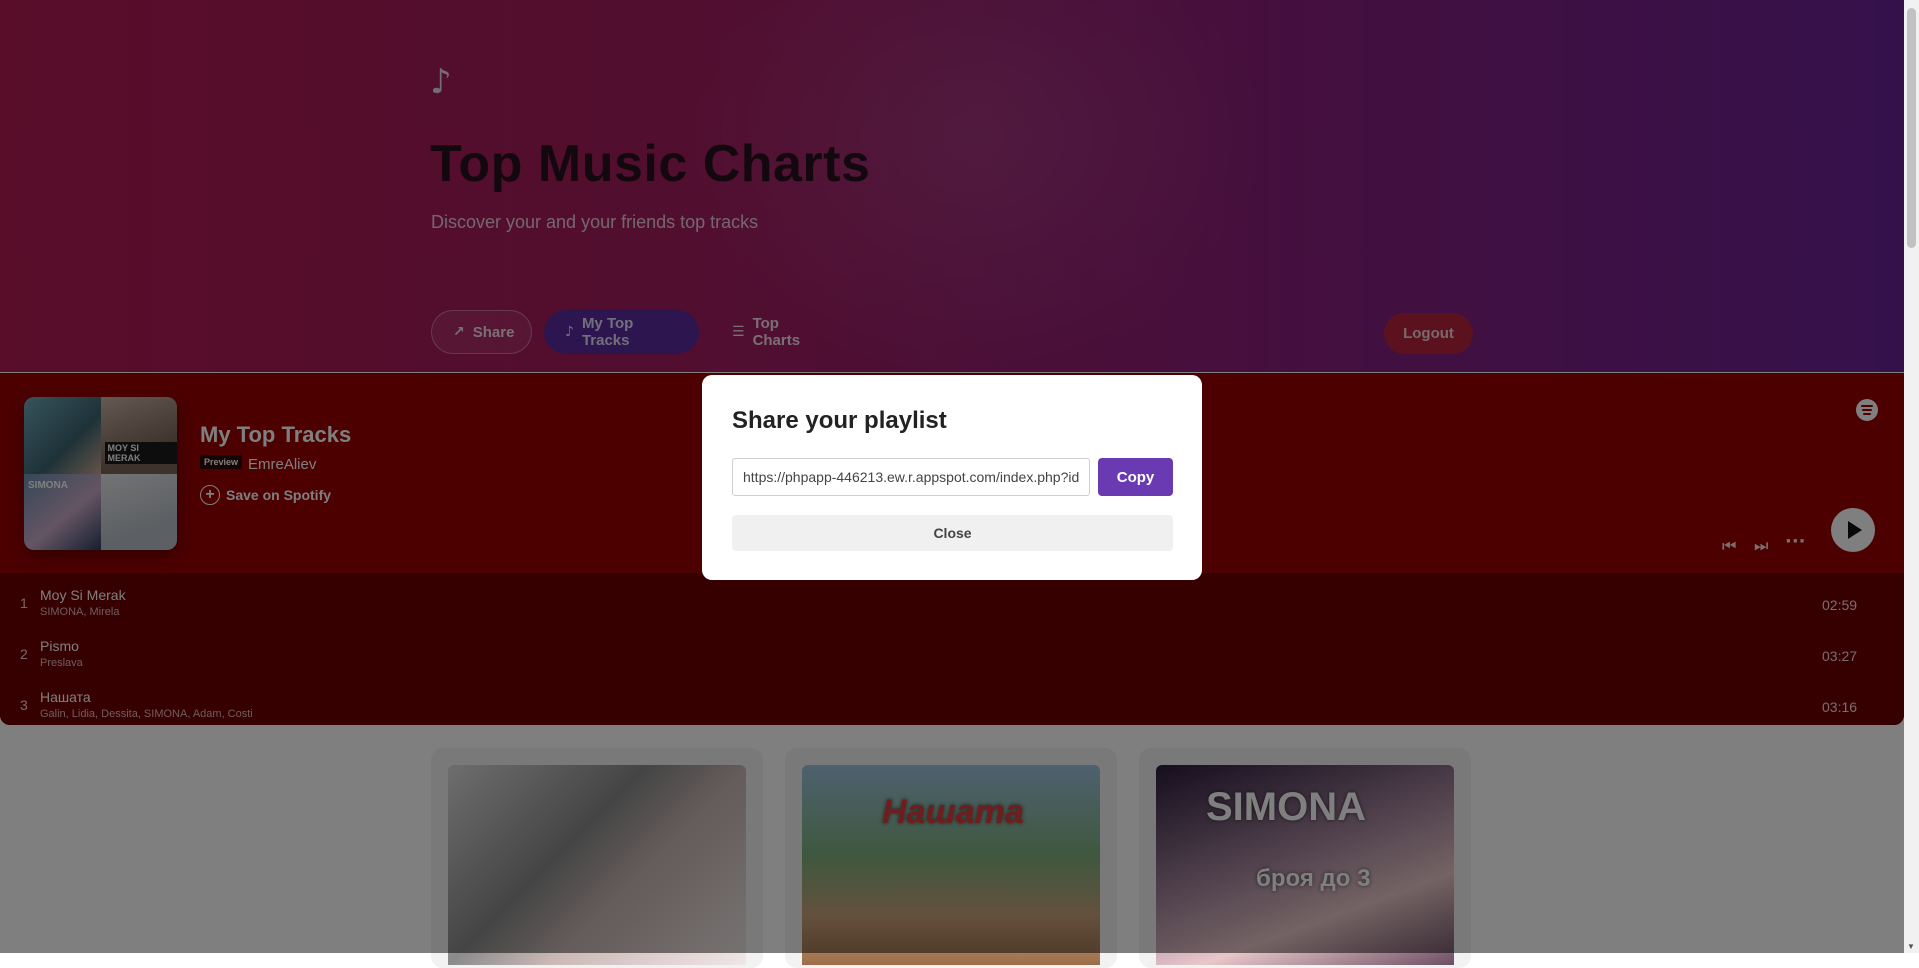 The width and height of the screenshot is (1919, 968). I want to click on share-playlist-modal: Share your playlist Copy Close, so click(952, 477).